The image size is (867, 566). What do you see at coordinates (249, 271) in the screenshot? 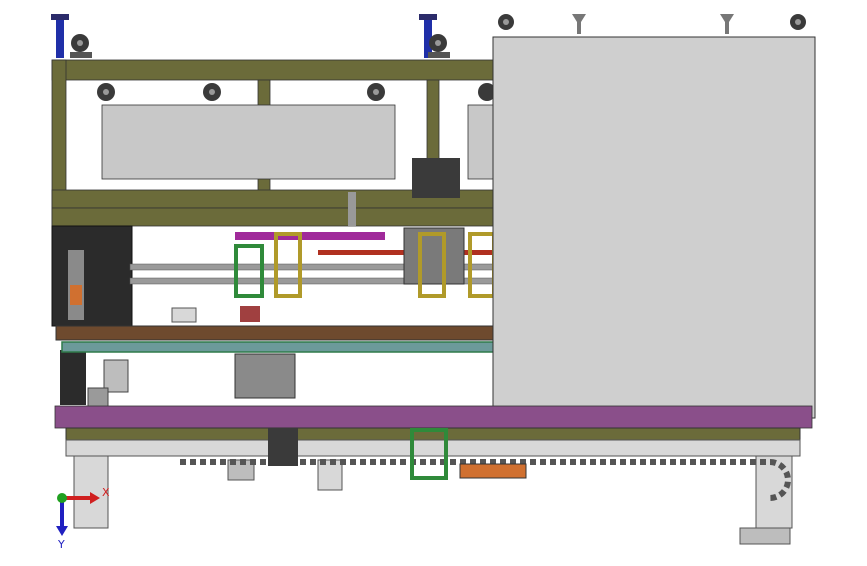
I see `green-bracket` at bounding box center [249, 271].